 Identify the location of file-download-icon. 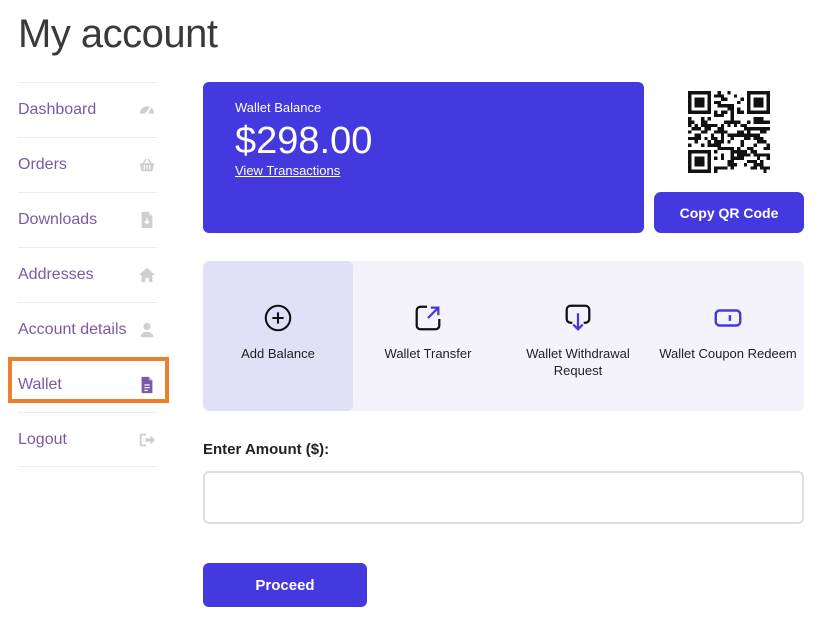
(147, 220).